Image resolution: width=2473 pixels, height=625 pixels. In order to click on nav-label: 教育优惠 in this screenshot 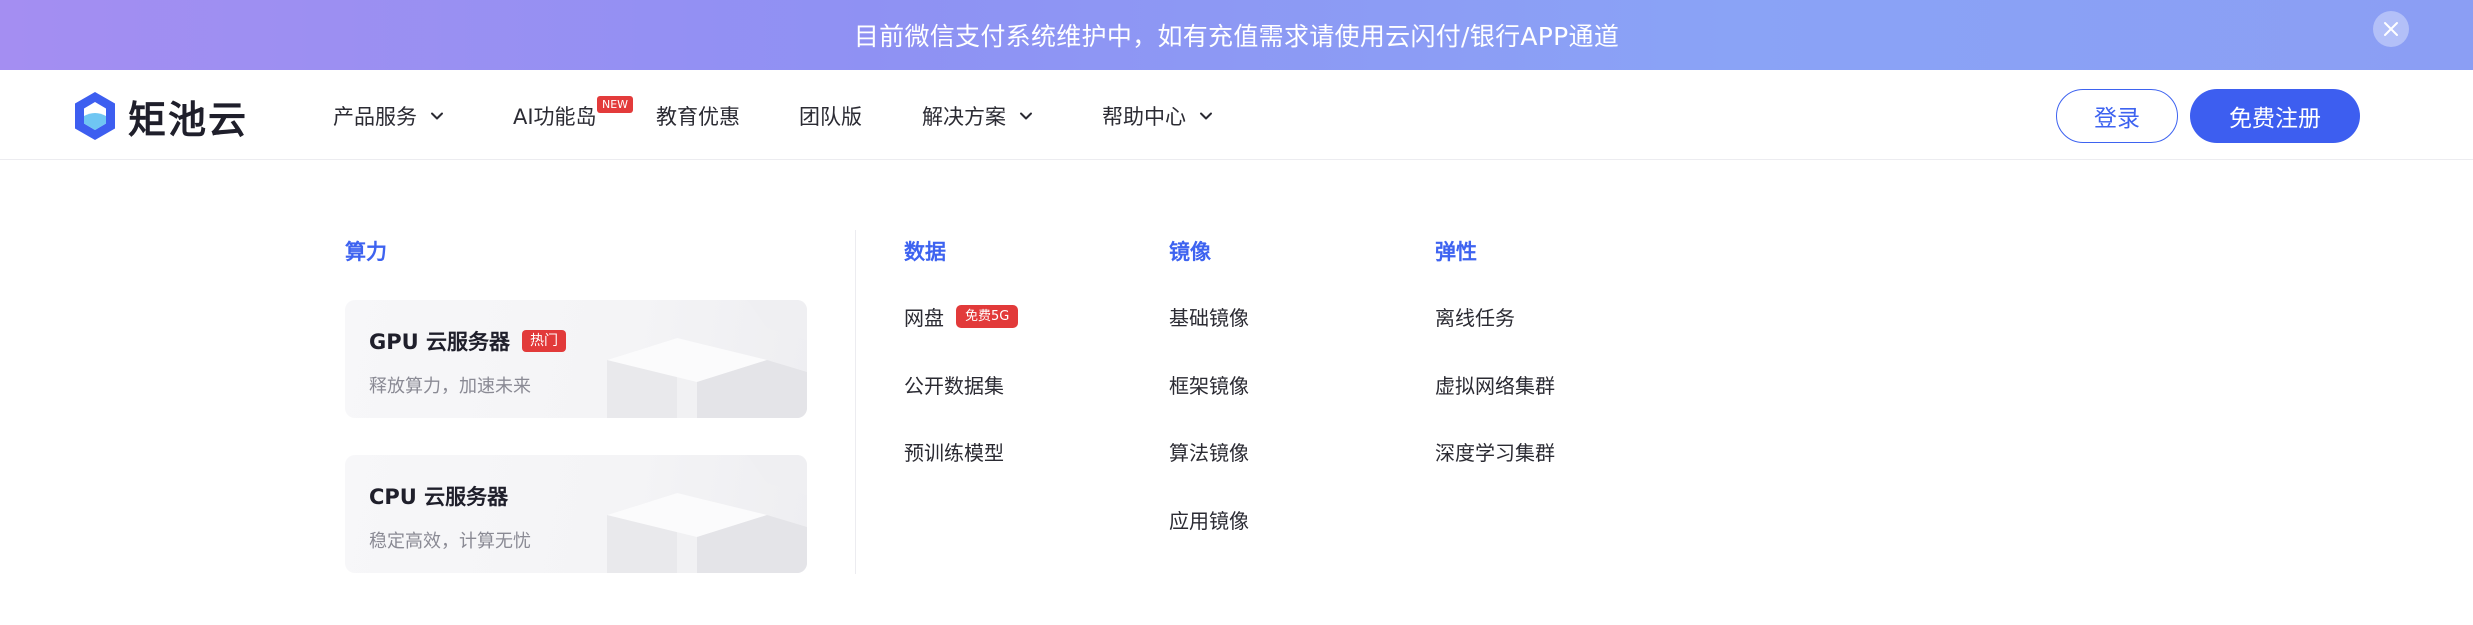, I will do `click(698, 117)`.